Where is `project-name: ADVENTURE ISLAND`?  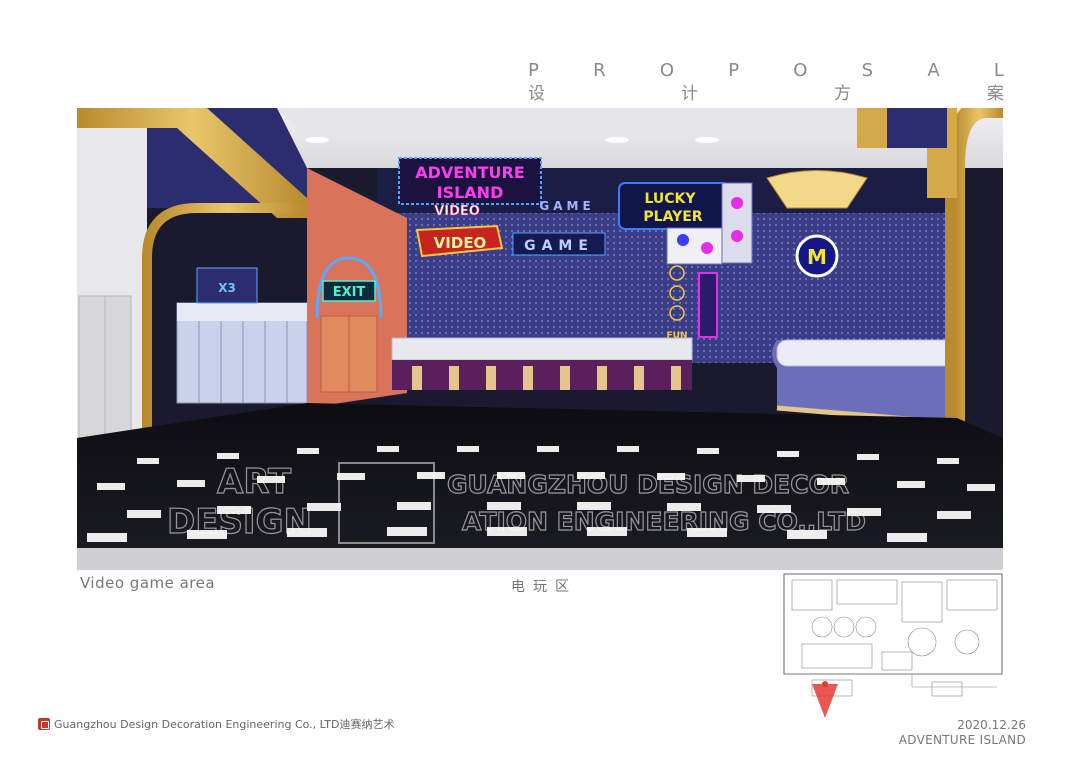
project-name: ADVENTURE ISLAND is located at coordinates (962, 740).